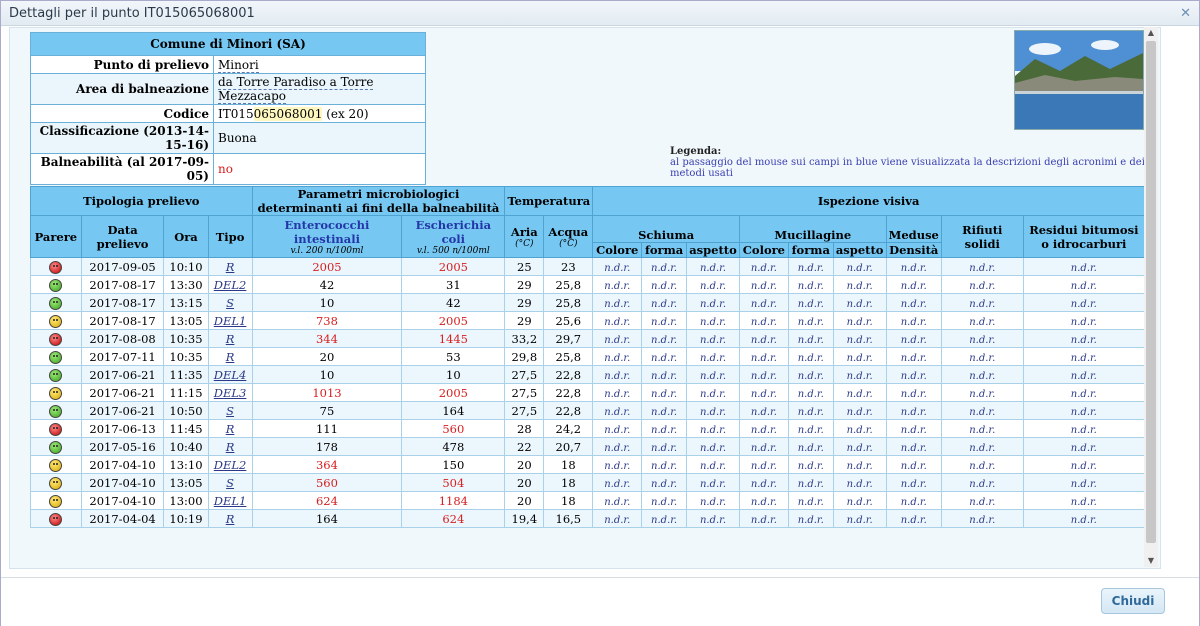 Image resolution: width=1200 pixels, height=626 pixels. Describe the element at coordinates (56, 285) in the screenshot. I see `parere-green-icon` at that location.